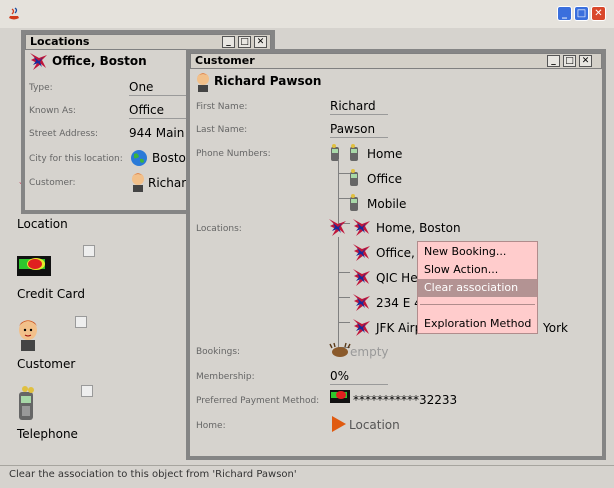 The width and height of the screenshot is (614, 488). What do you see at coordinates (405, 400) in the screenshot?
I see `payment-method-value: ***********32233` at bounding box center [405, 400].